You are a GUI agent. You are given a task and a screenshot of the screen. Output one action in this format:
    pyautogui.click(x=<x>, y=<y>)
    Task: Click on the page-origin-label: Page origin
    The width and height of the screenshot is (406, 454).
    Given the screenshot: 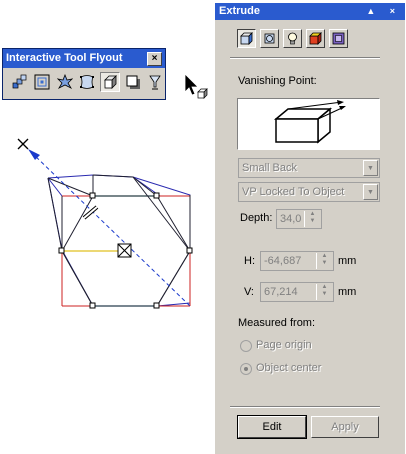 What is the action you would take?
    pyautogui.click(x=284, y=345)
    